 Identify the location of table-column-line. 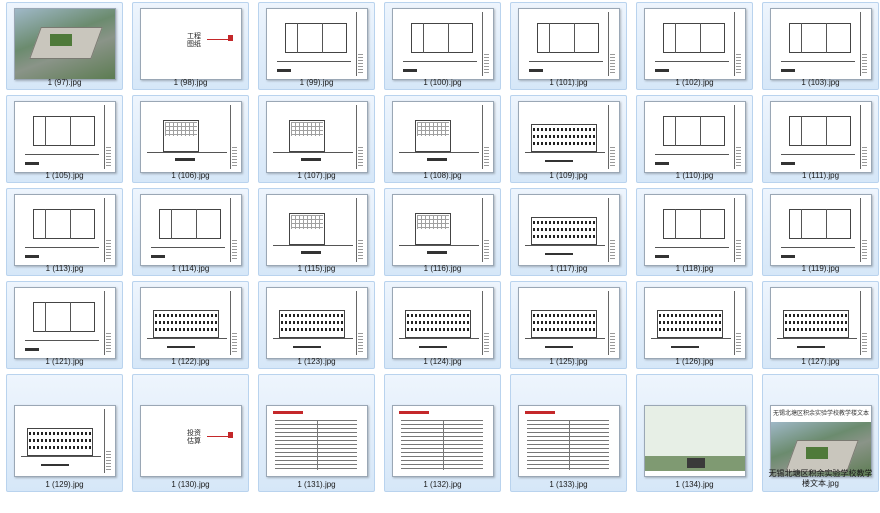
(443, 445).